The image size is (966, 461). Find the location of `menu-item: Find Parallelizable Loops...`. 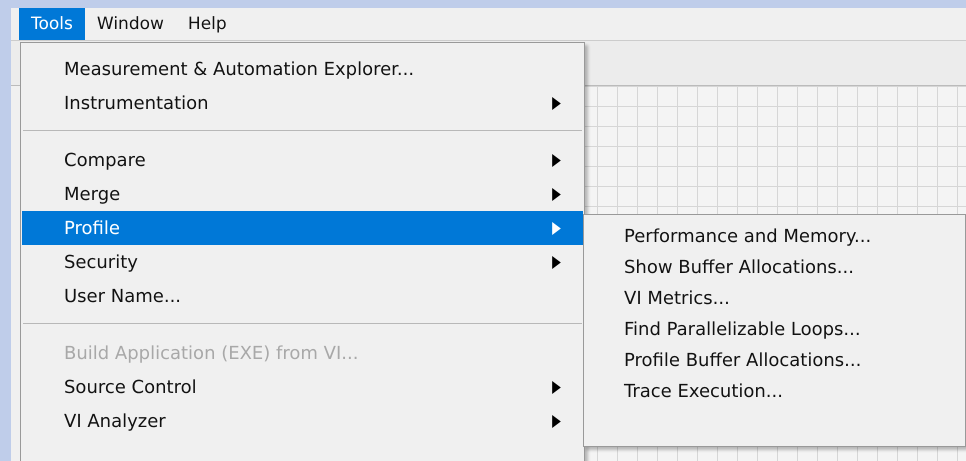

menu-item: Find Parallelizable Loops... is located at coordinates (774, 329).